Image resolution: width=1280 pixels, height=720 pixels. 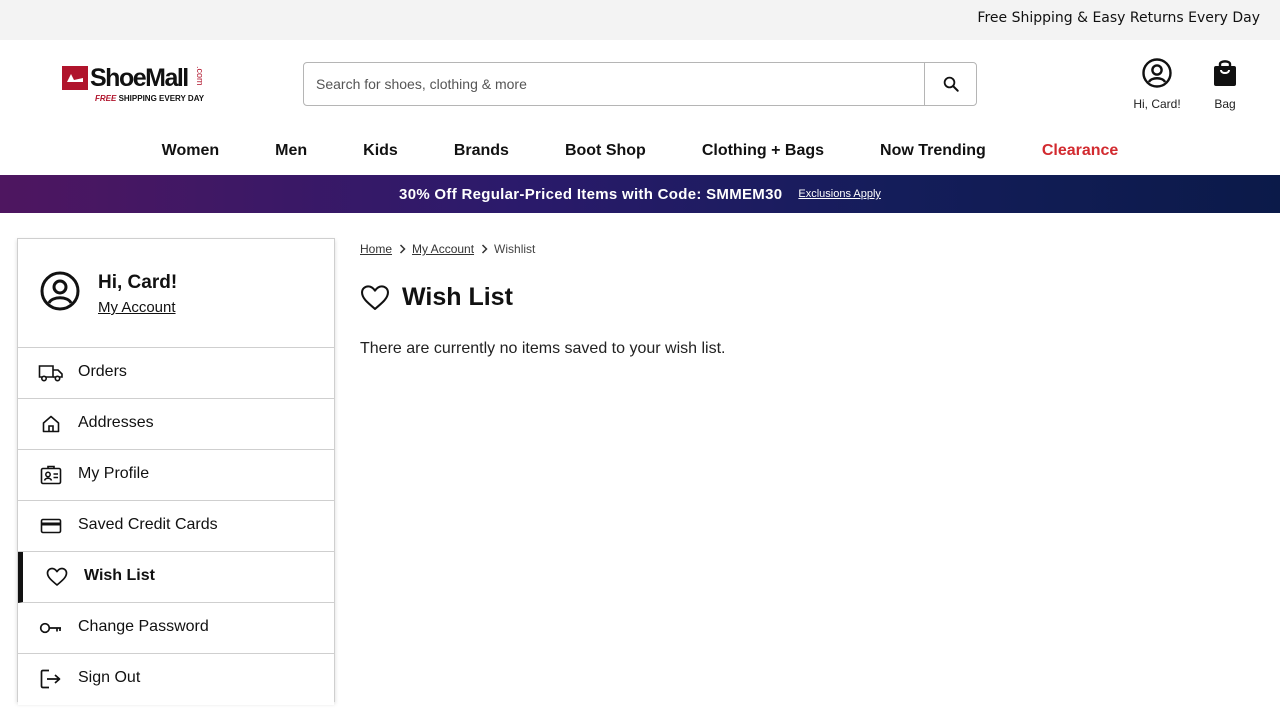 I want to click on key-icon, so click(x=51, y=628).